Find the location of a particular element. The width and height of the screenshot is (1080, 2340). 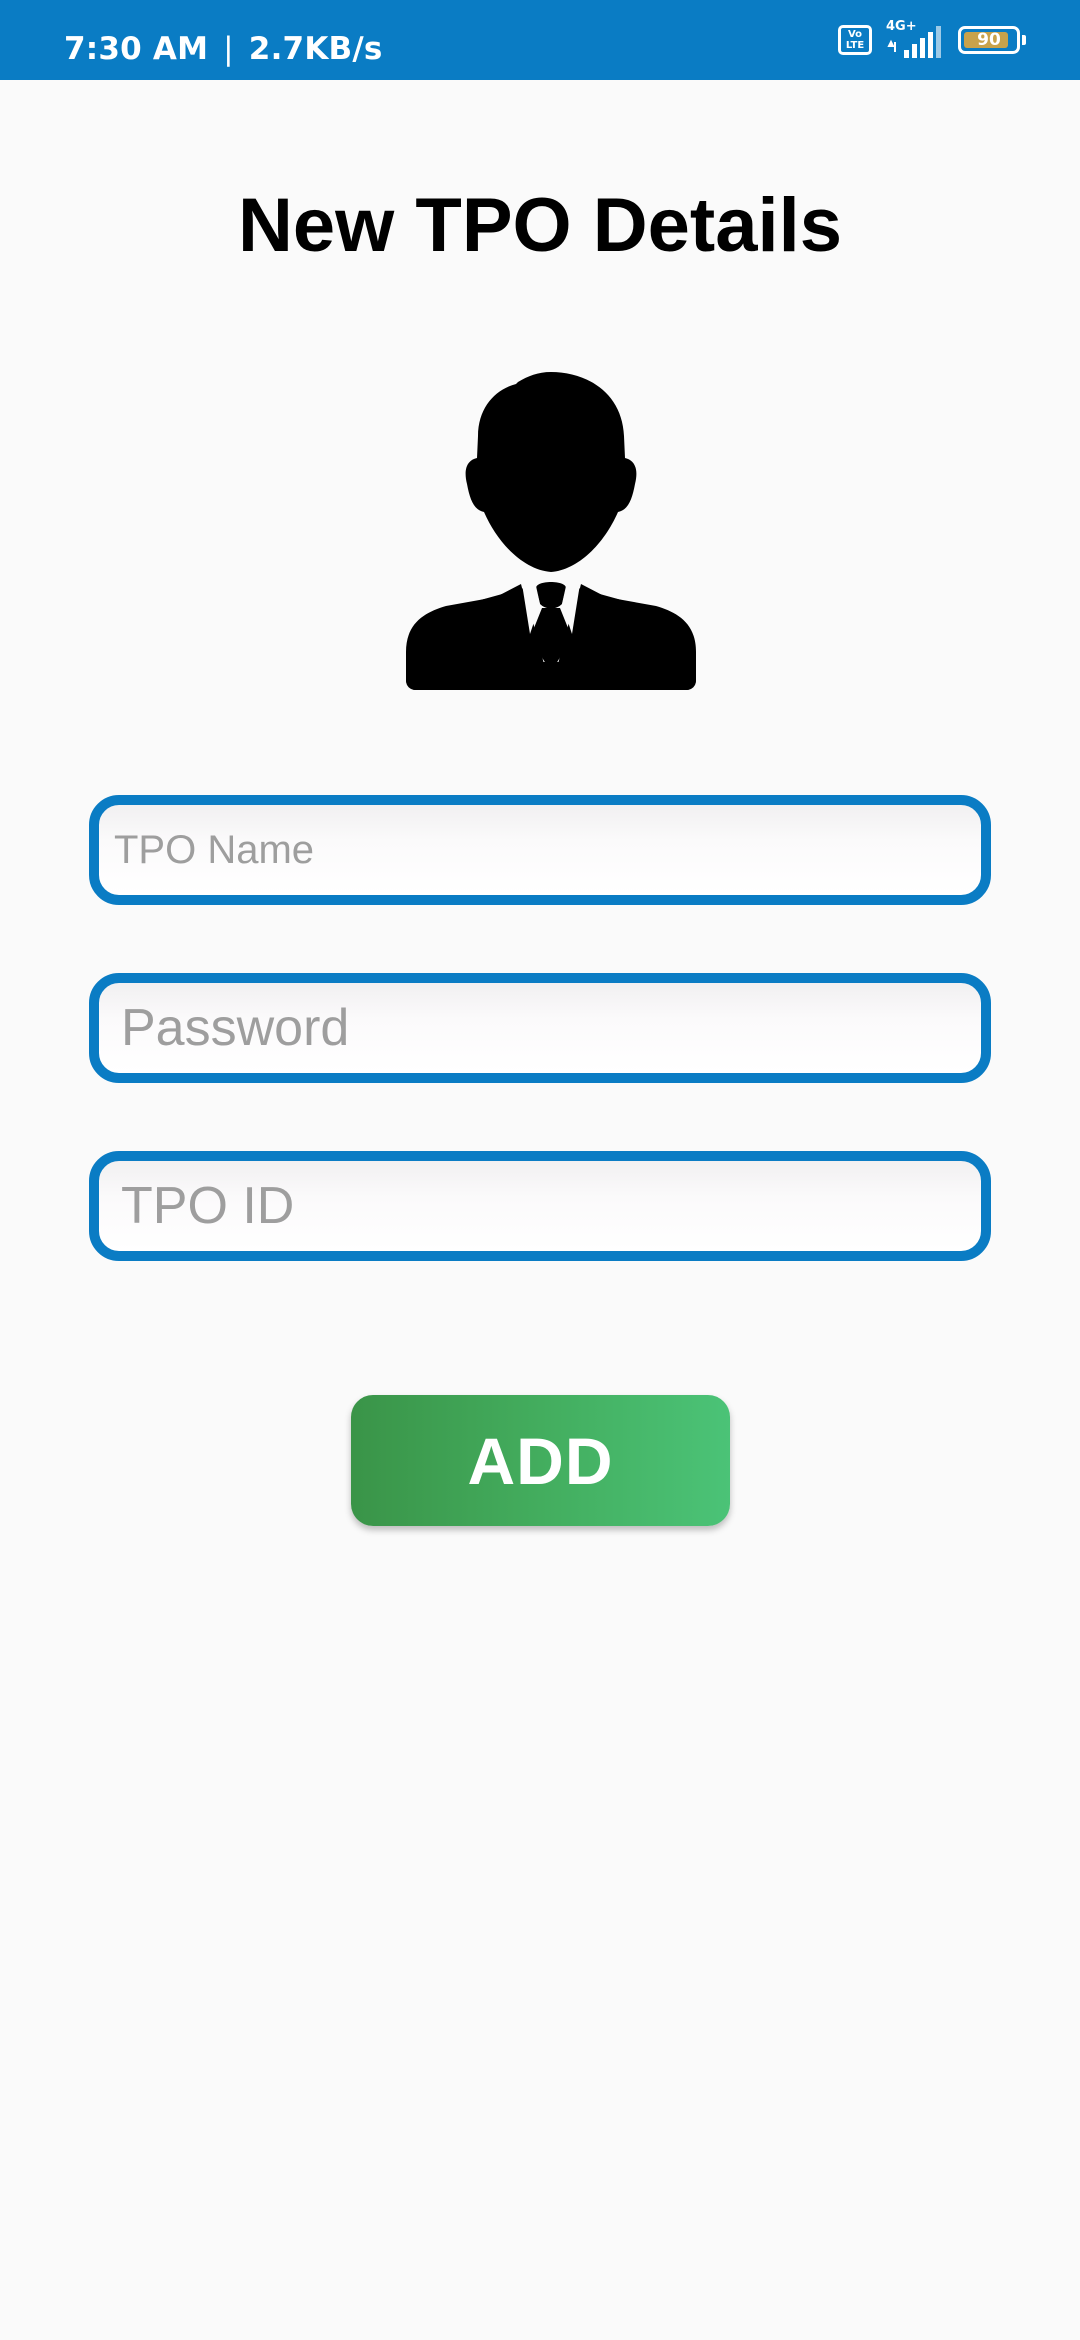

status-left: 7:30 AM | 2.7KB/s is located at coordinates (223, 39).